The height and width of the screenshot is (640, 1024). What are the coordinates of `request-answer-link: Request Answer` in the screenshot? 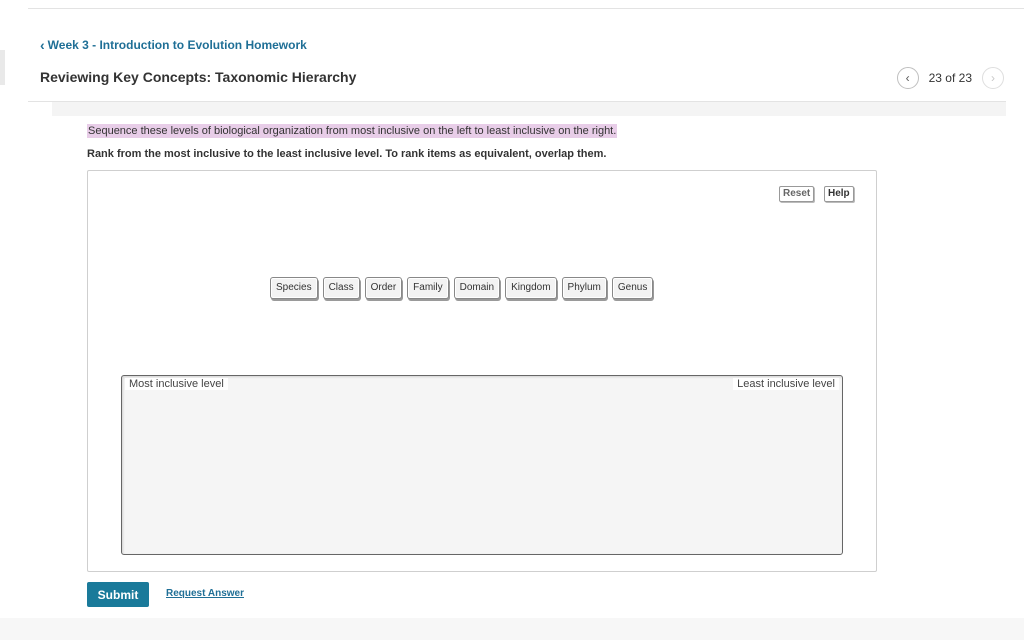 It's located at (205, 593).